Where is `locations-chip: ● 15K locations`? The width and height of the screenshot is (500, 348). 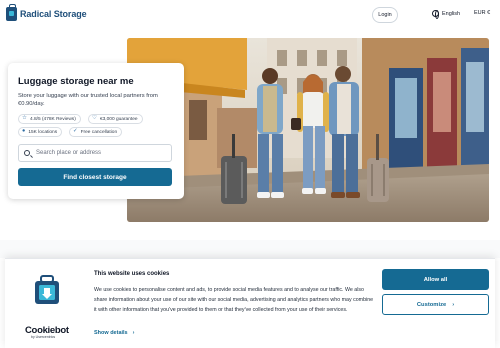 locations-chip: ● 15K locations is located at coordinates (40, 132).